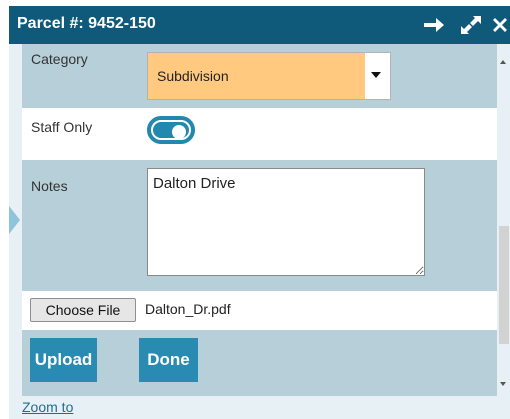 The width and height of the screenshot is (510, 419). What do you see at coordinates (259, 134) in the screenshot?
I see `staff-only-row: Staff Only` at bounding box center [259, 134].